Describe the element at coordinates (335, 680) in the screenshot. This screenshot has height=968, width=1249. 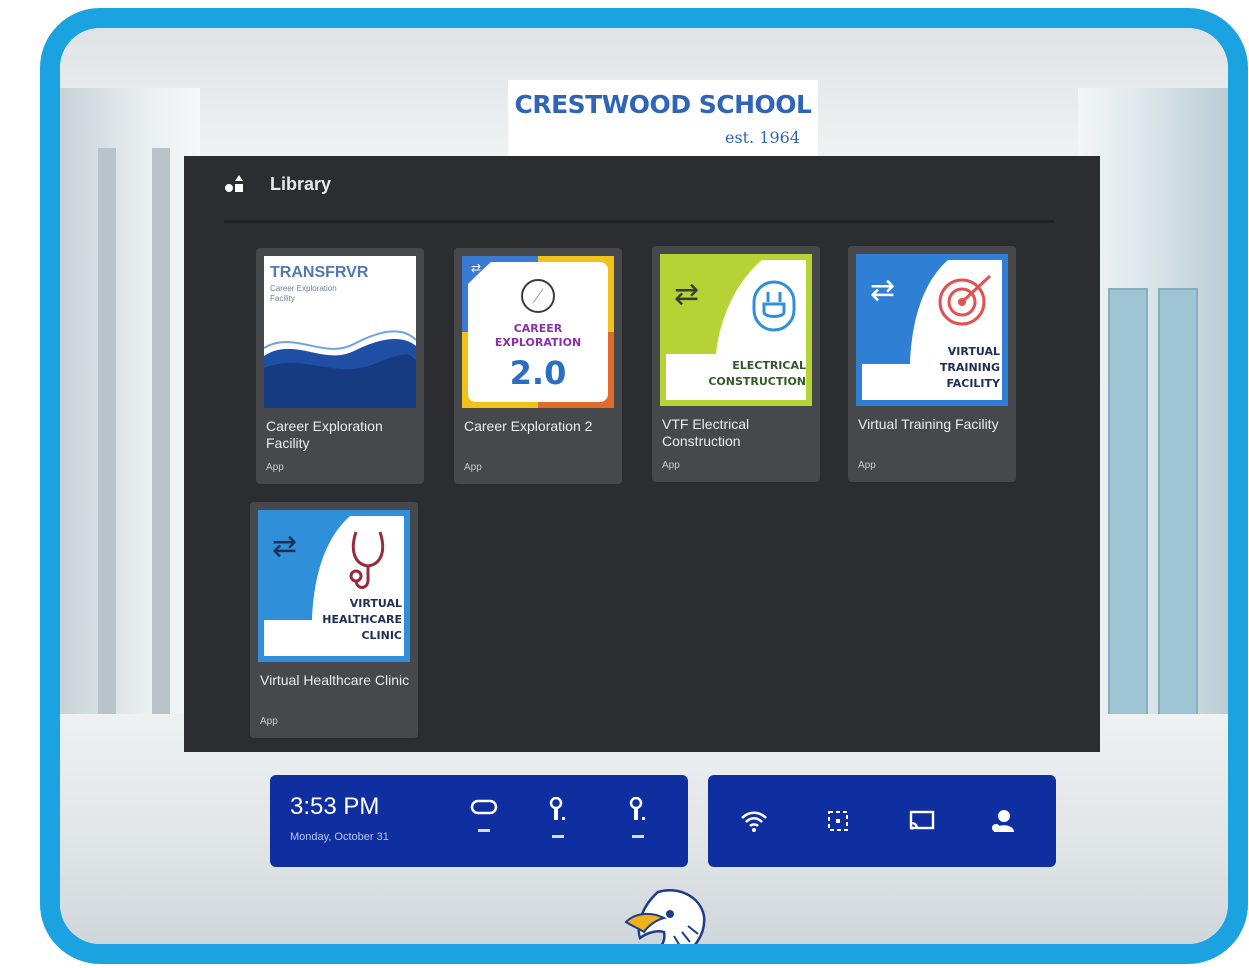
I see `app-name: Virtual Healthcare Clinic` at that location.